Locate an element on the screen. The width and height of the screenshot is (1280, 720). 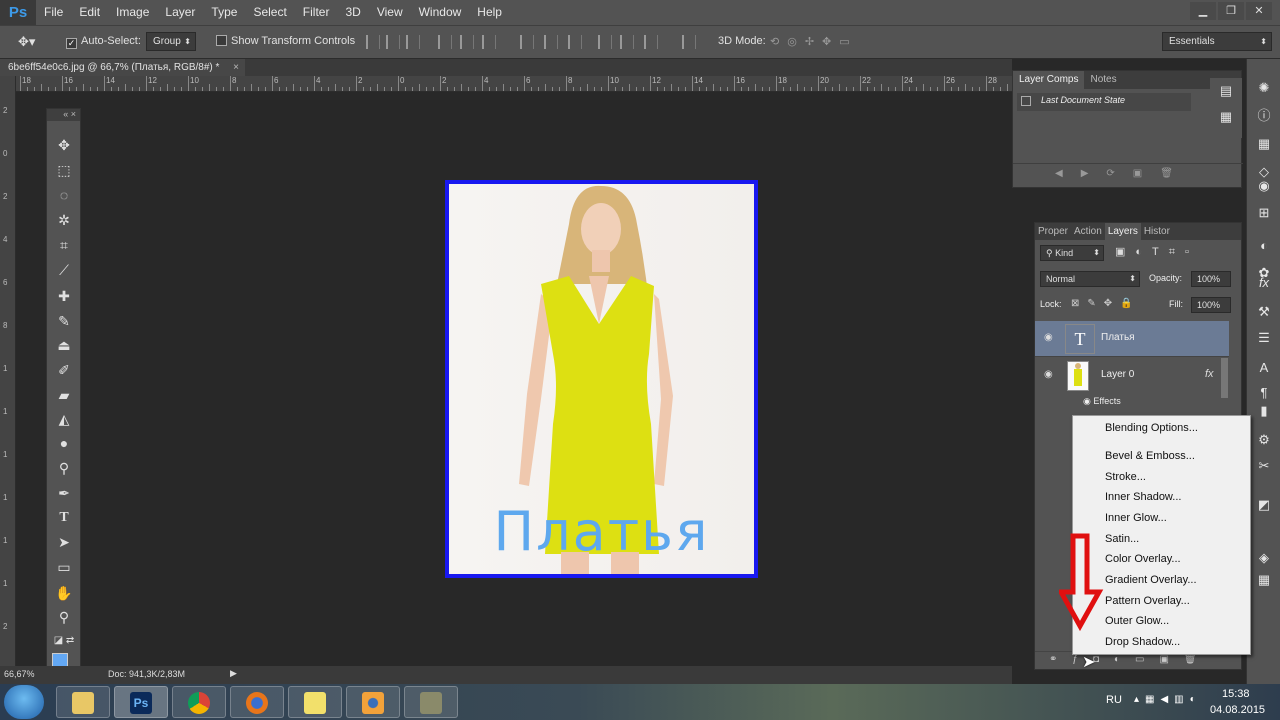
align-right-icon is located at coordinates (489, 42).